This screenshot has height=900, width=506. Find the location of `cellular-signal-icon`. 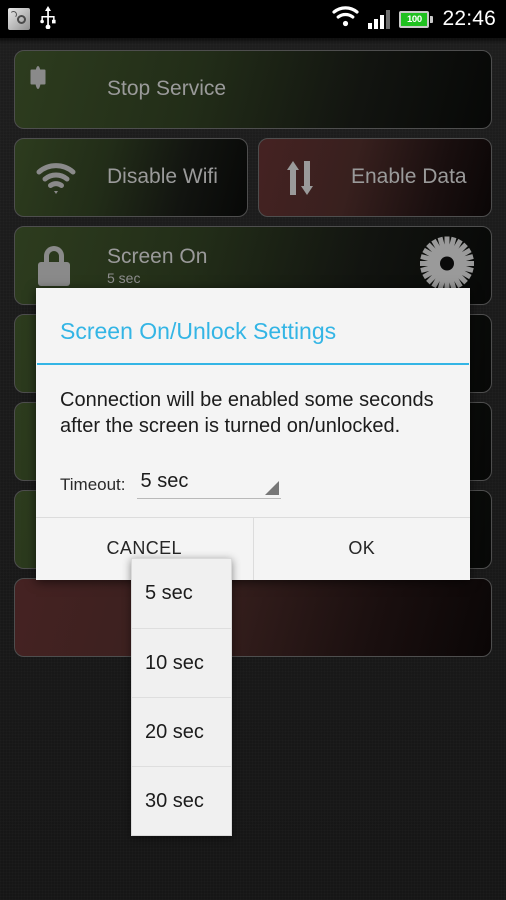

cellular-signal-icon is located at coordinates (379, 19).